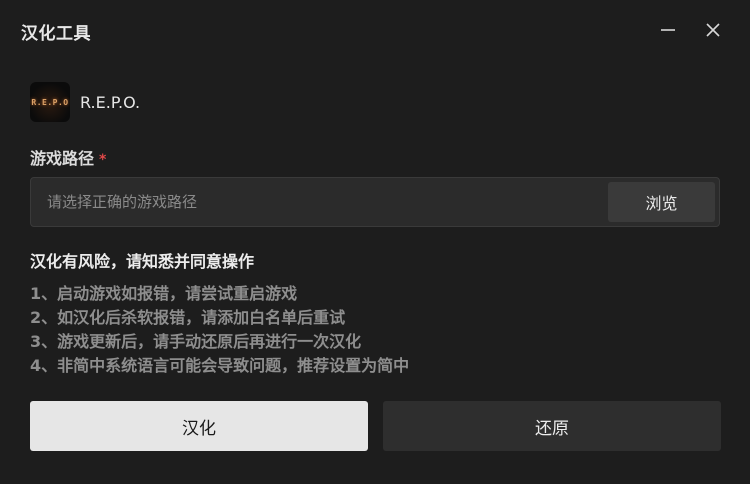 This screenshot has height=484, width=750. Describe the element at coordinates (199, 426) in the screenshot. I see `localize-button: 汉化` at that location.